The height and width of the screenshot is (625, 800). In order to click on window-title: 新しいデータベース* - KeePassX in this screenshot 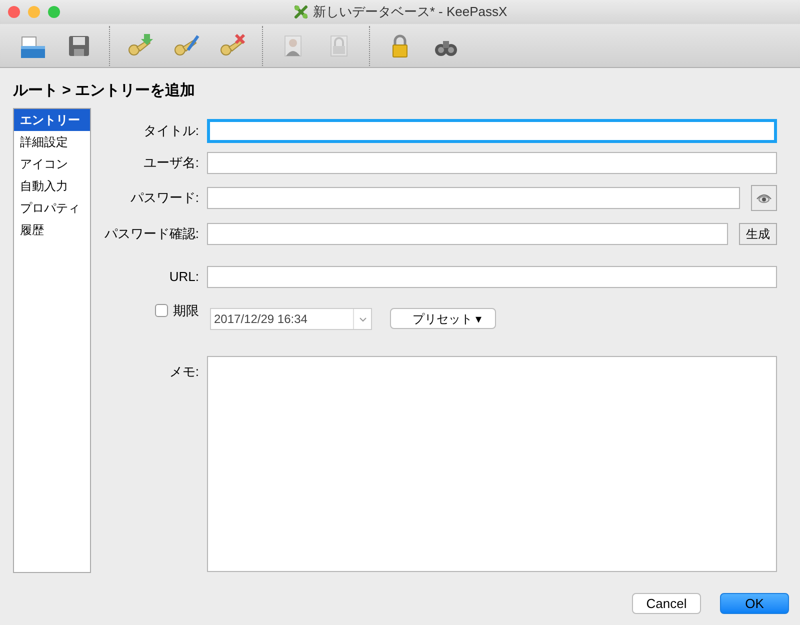, I will do `click(410, 12)`.